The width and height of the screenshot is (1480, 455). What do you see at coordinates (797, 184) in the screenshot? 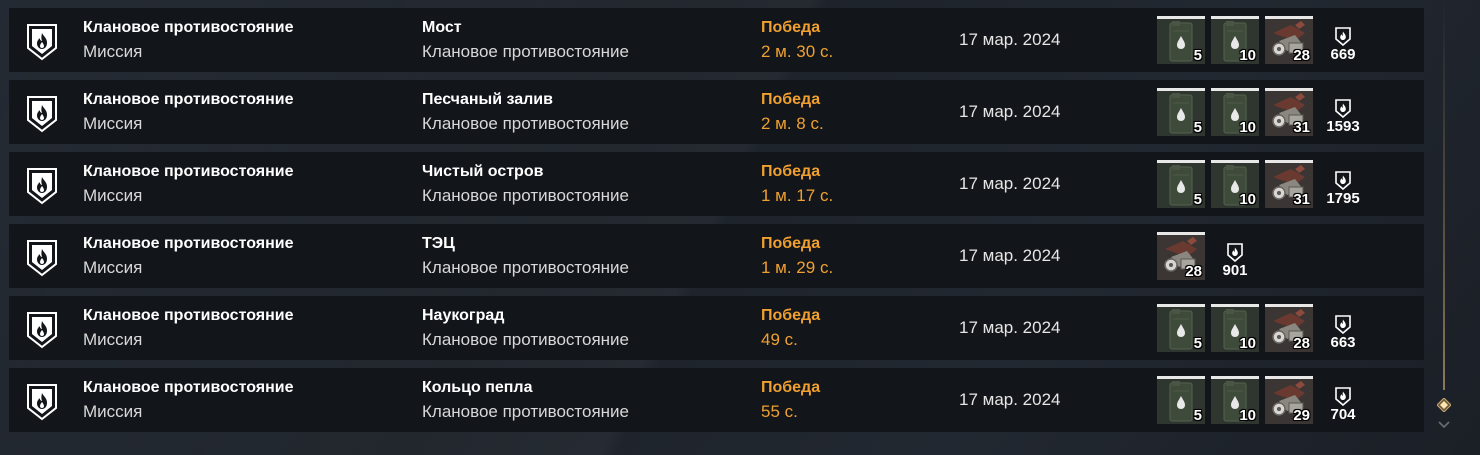
I see `battle-result: Победа 1 м. 17 с.` at bounding box center [797, 184].